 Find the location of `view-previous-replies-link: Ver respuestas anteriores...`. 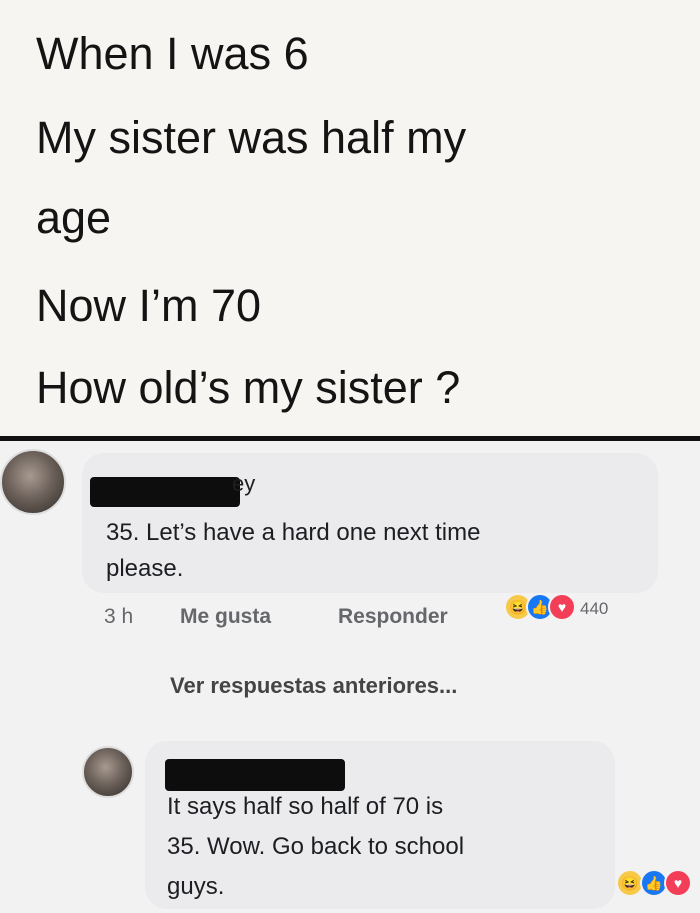

view-previous-replies-link: Ver respuestas anteriores... is located at coordinates (313, 686).